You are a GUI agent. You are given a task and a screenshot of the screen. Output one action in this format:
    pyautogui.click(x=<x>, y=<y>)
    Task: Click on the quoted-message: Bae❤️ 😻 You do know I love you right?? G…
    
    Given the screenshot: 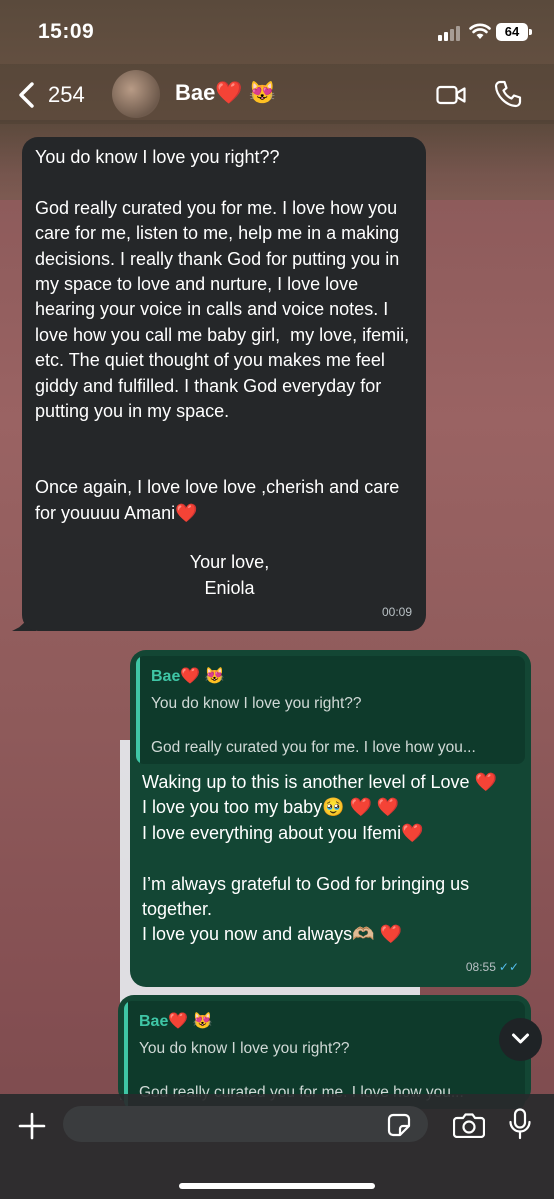 What is the action you would take?
    pyautogui.click(x=330, y=710)
    